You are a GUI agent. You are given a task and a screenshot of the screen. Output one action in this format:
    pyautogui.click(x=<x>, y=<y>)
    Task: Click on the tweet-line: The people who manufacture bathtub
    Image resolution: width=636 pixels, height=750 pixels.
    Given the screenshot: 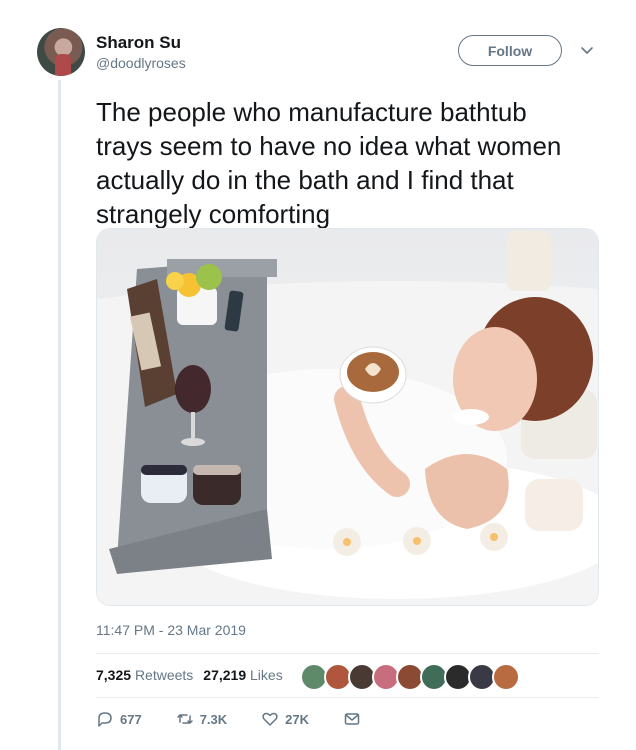 What is the action you would take?
    pyautogui.click(x=311, y=112)
    